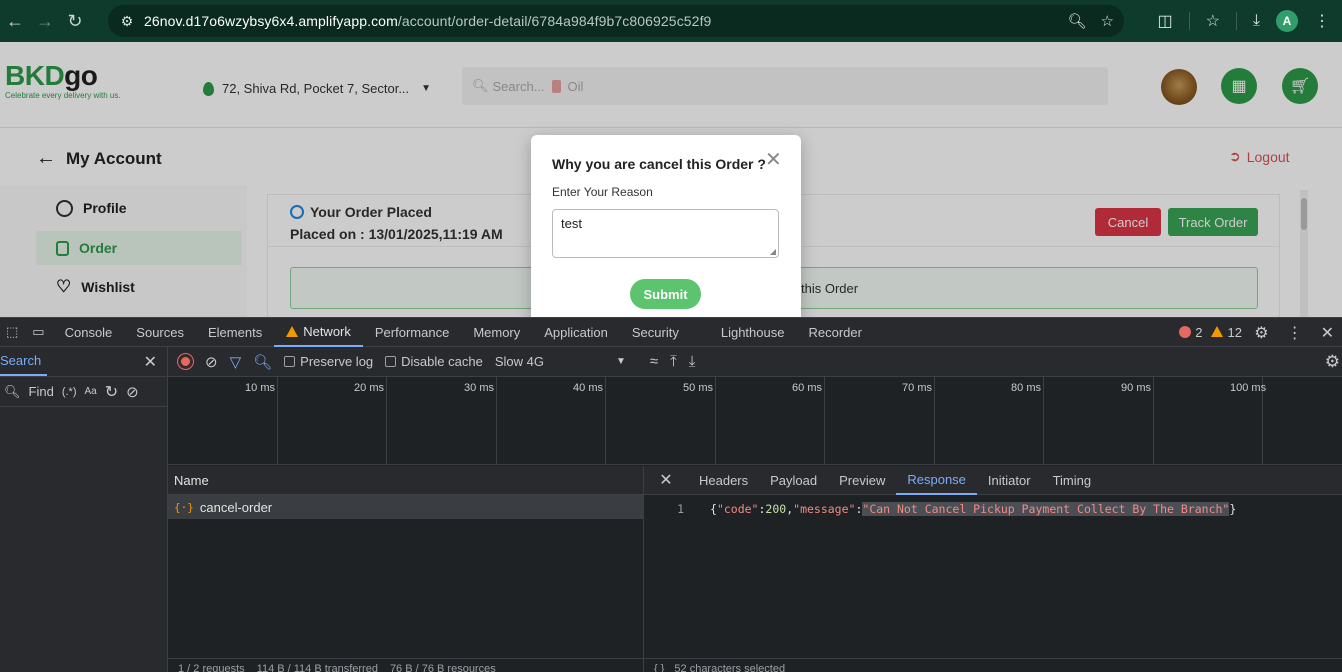 Image resolution: width=1342 pixels, height=672 pixels. I want to click on throttling-value: Slow 4G, so click(519, 361).